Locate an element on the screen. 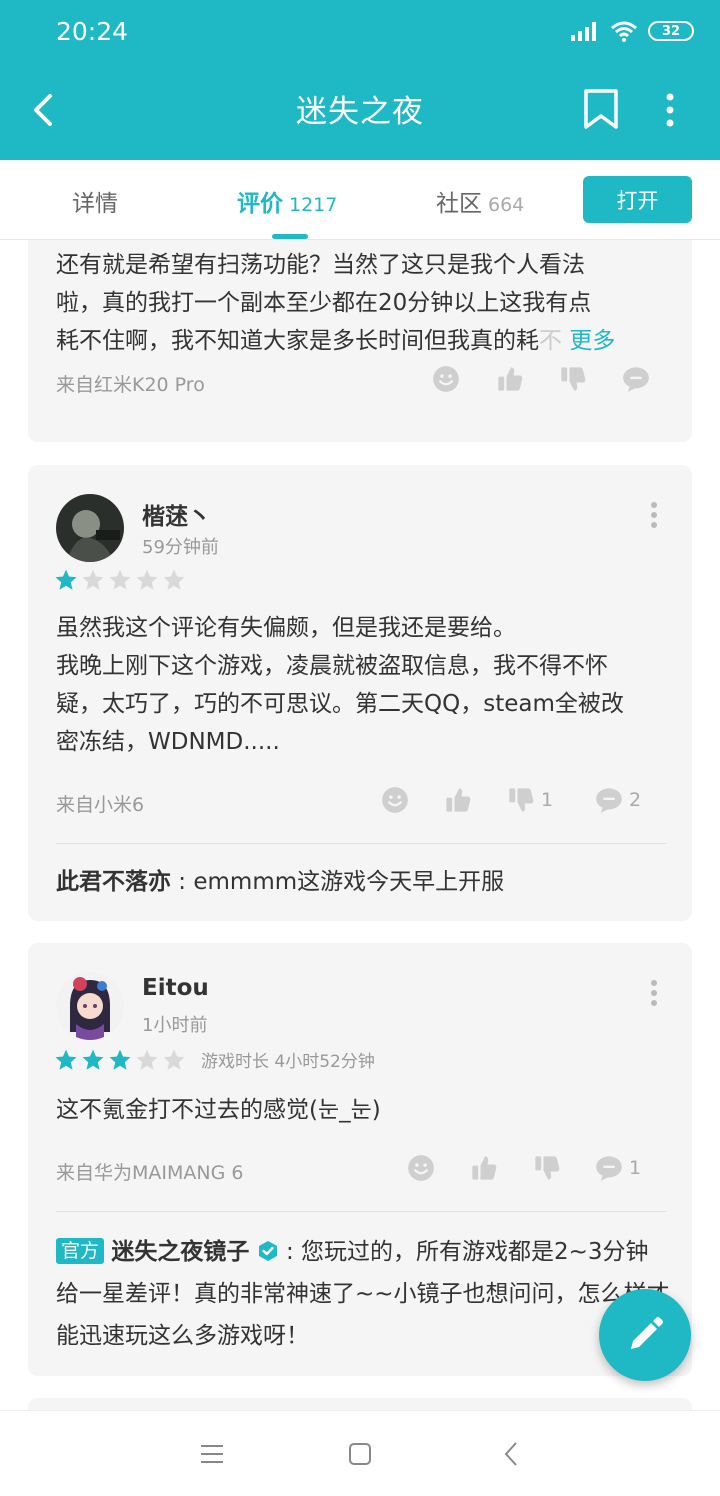 Image resolution: width=720 pixels, height=1496 pixels. review-line: 疑，太巧了，巧的不可思议。第二天QQ，steam全被改 is located at coordinates (340, 704).